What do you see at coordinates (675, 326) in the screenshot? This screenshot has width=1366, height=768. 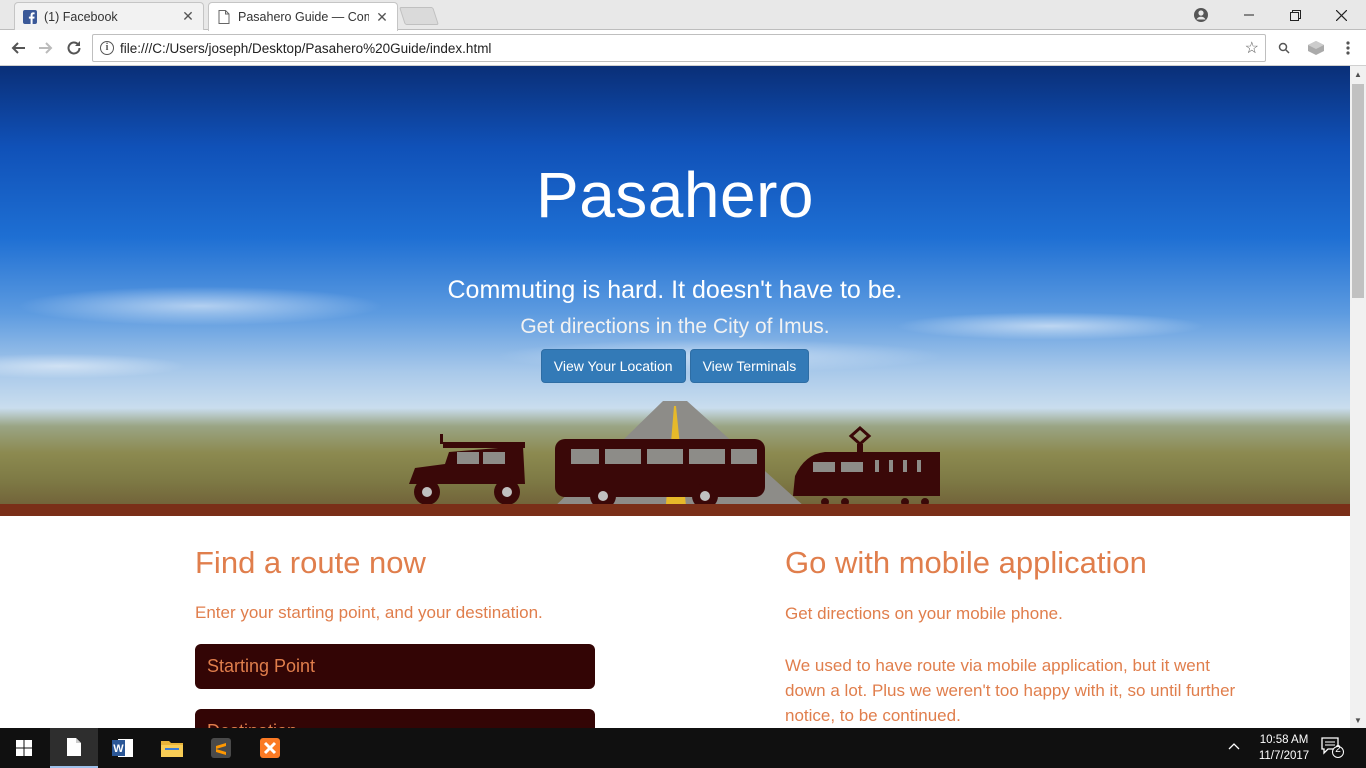 I see `hero-subtagline: Get directions in the City of Imus.` at bounding box center [675, 326].